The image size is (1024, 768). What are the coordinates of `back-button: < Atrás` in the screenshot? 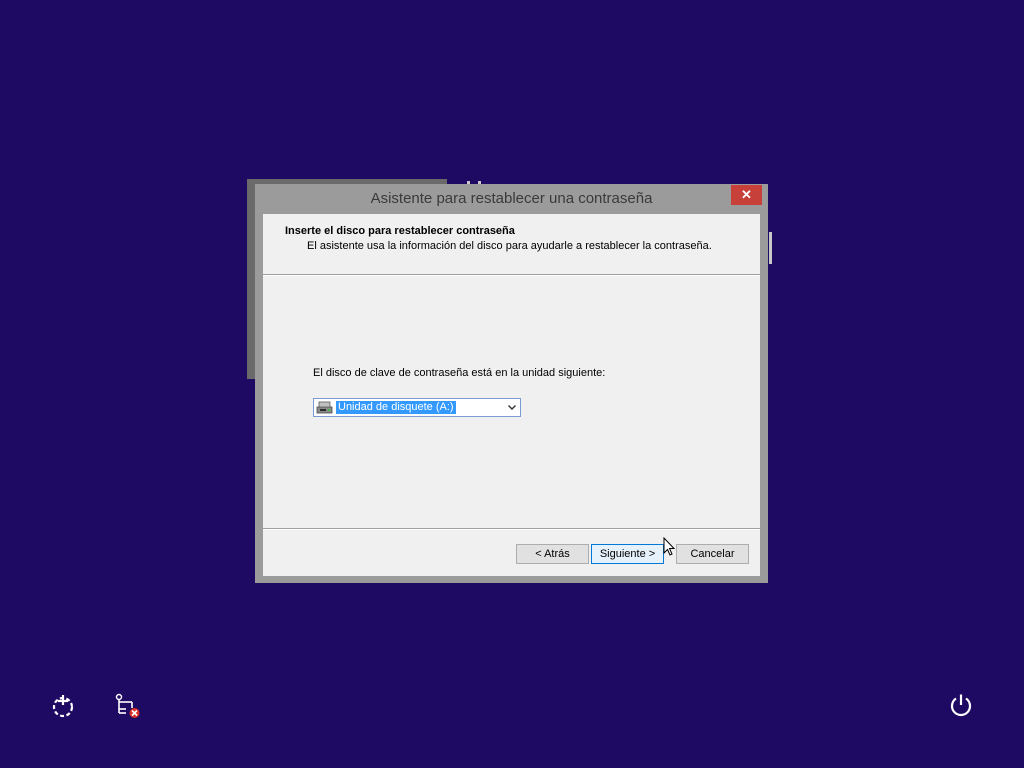 It's located at (552, 554).